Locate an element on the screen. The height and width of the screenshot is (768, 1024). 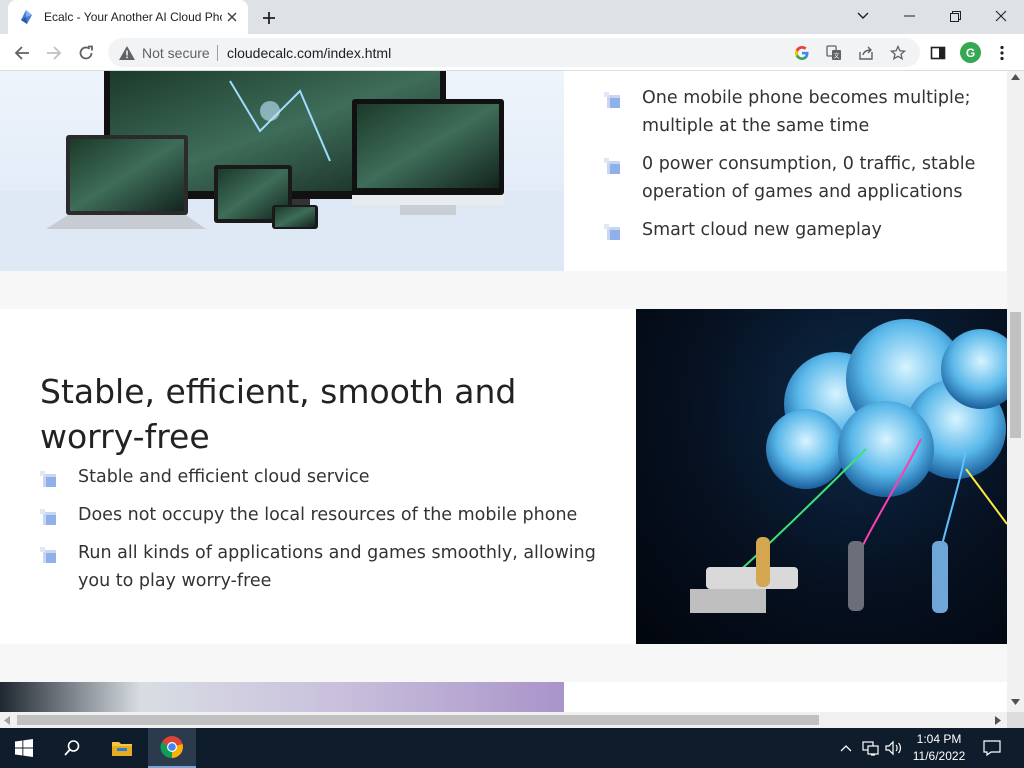
url-text: cloudecalc.com/index.html is located at coordinates (309, 53).